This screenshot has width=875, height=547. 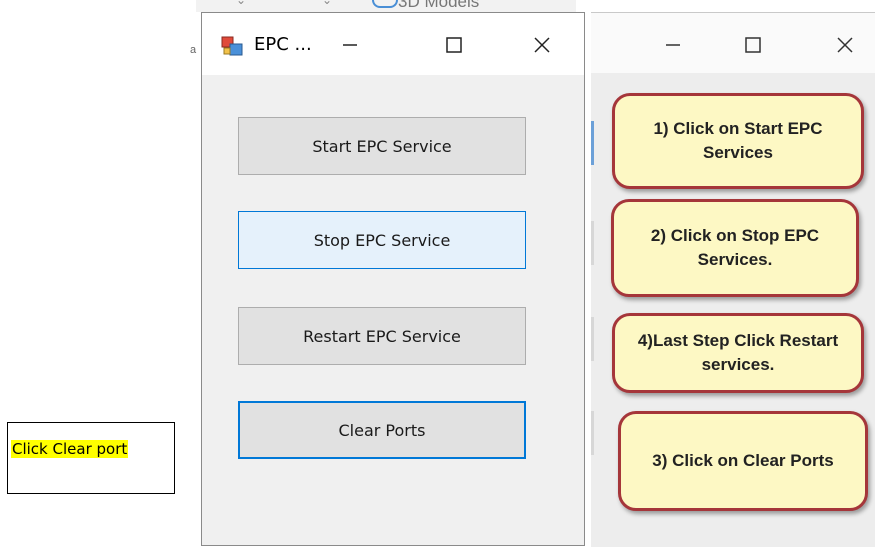 What do you see at coordinates (382, 146) in the screenshot?
I see `start-epc-service-button: Start EPC Service` at bounding box center [382, 146].